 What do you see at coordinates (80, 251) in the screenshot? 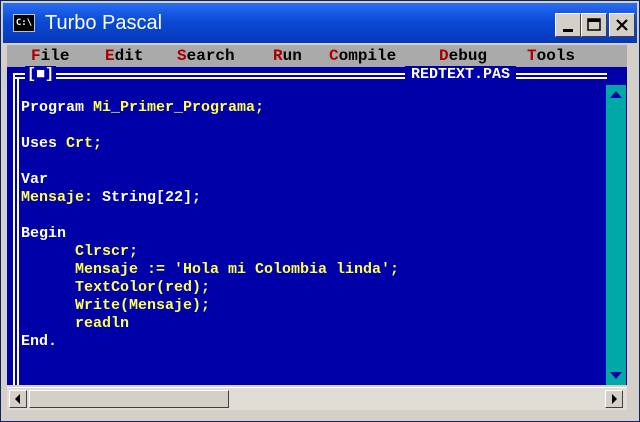
I see `code-line: Clrscr;` at bounding box center [80, 251].